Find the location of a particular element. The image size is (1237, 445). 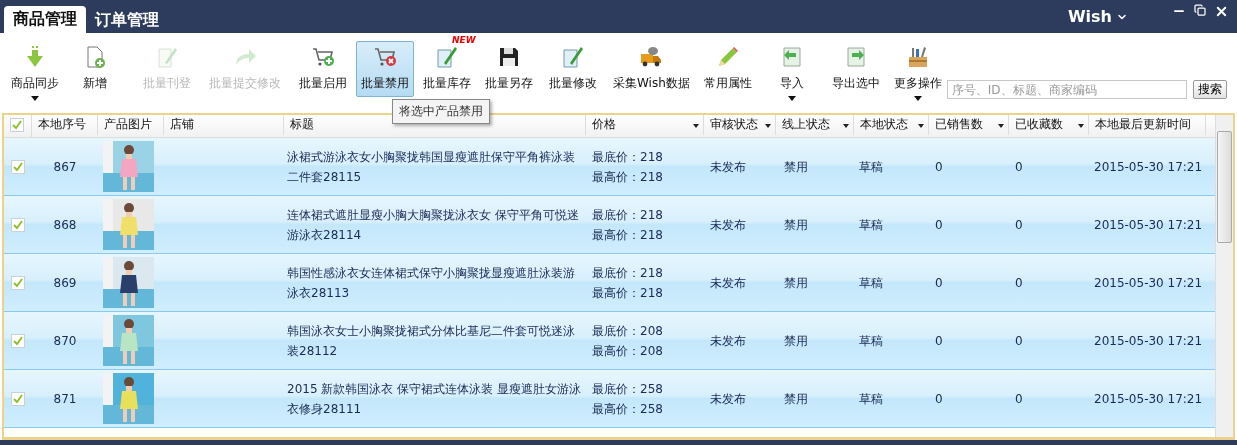

restore-icon is located at coordinates (1200, 11).